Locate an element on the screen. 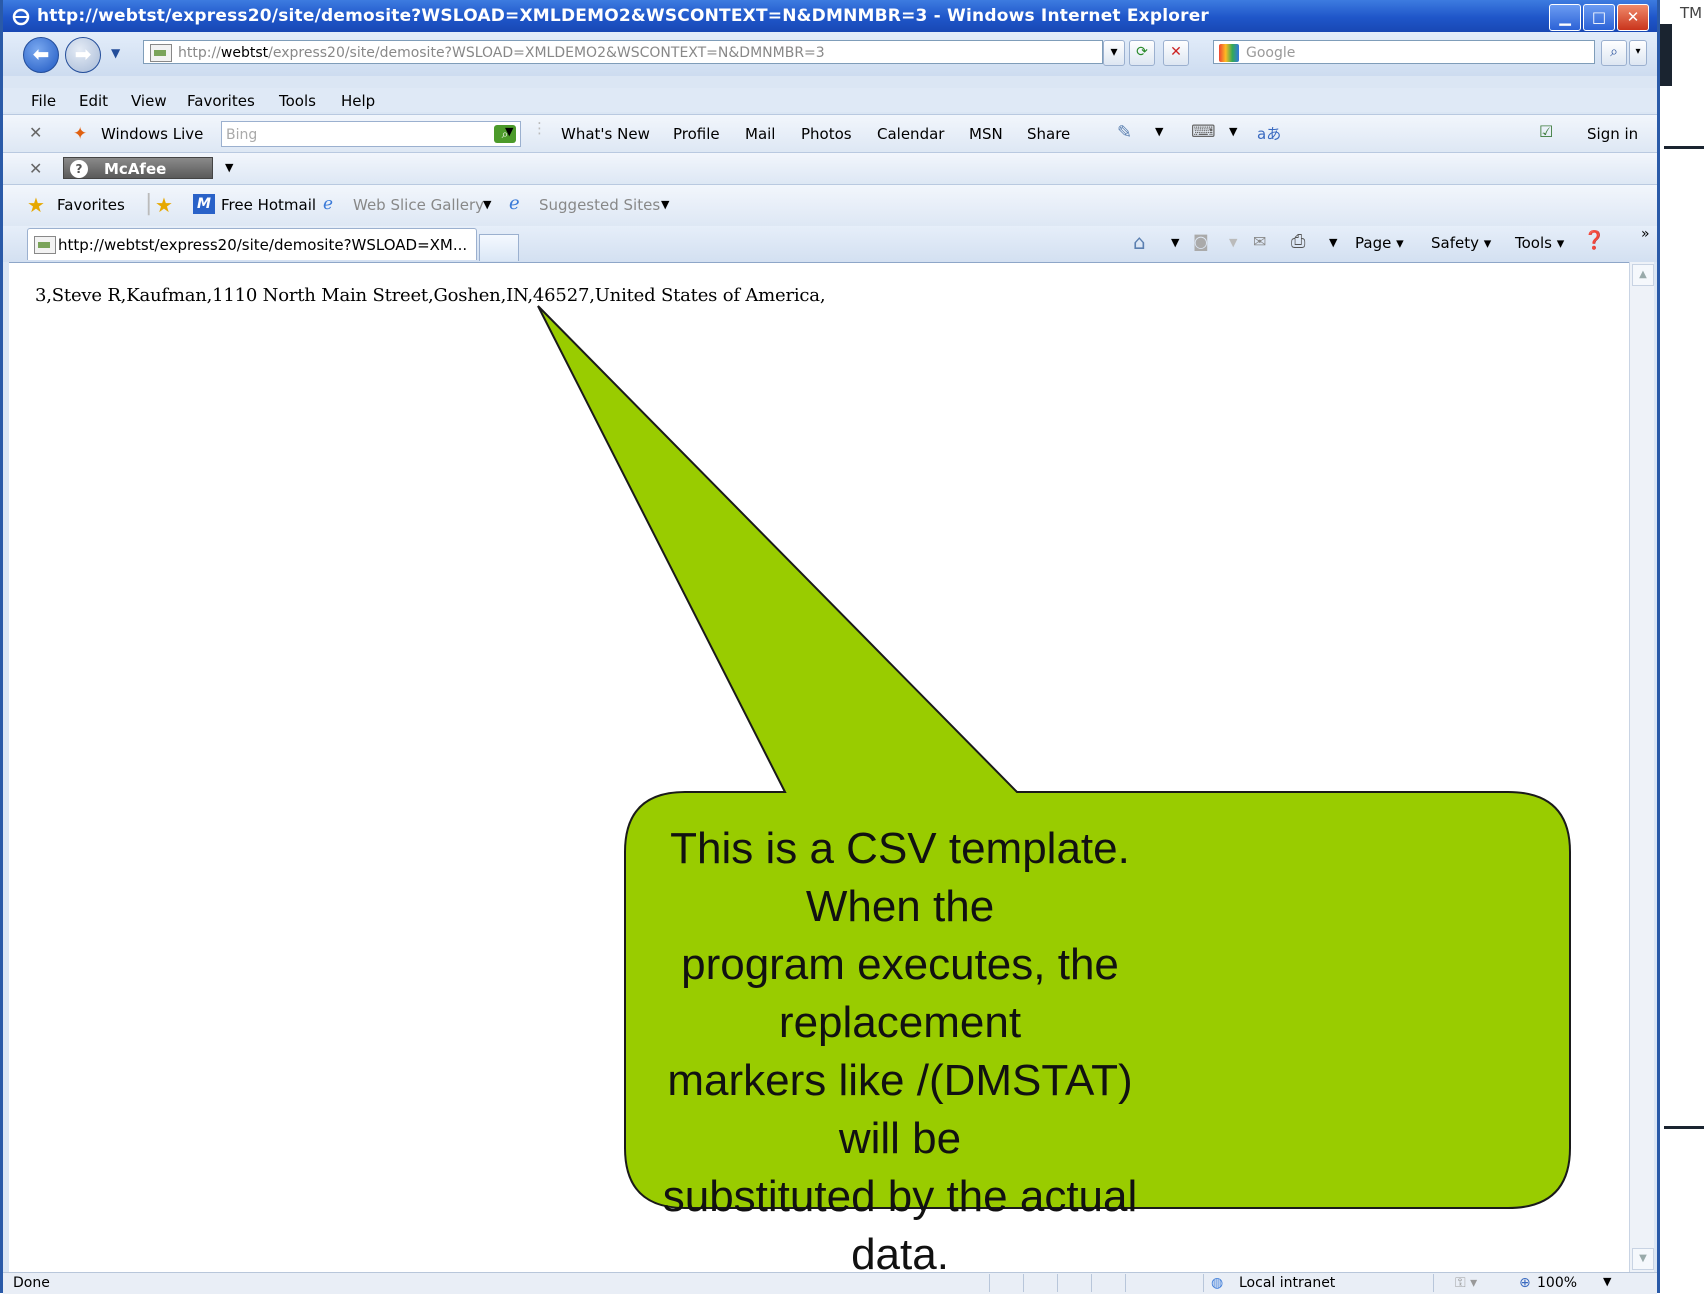 The image size is (1704, 1294). callout-line-2: program executes, the replacement is located at coordinates (900, 993).